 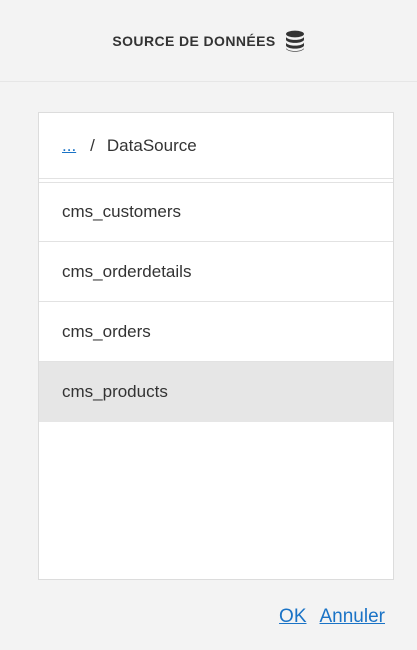 What do you see at coordinates (216, 146) in the screenshot?
I see `breadcrumb: ... / DataSource` at bounding box center [216, 146].